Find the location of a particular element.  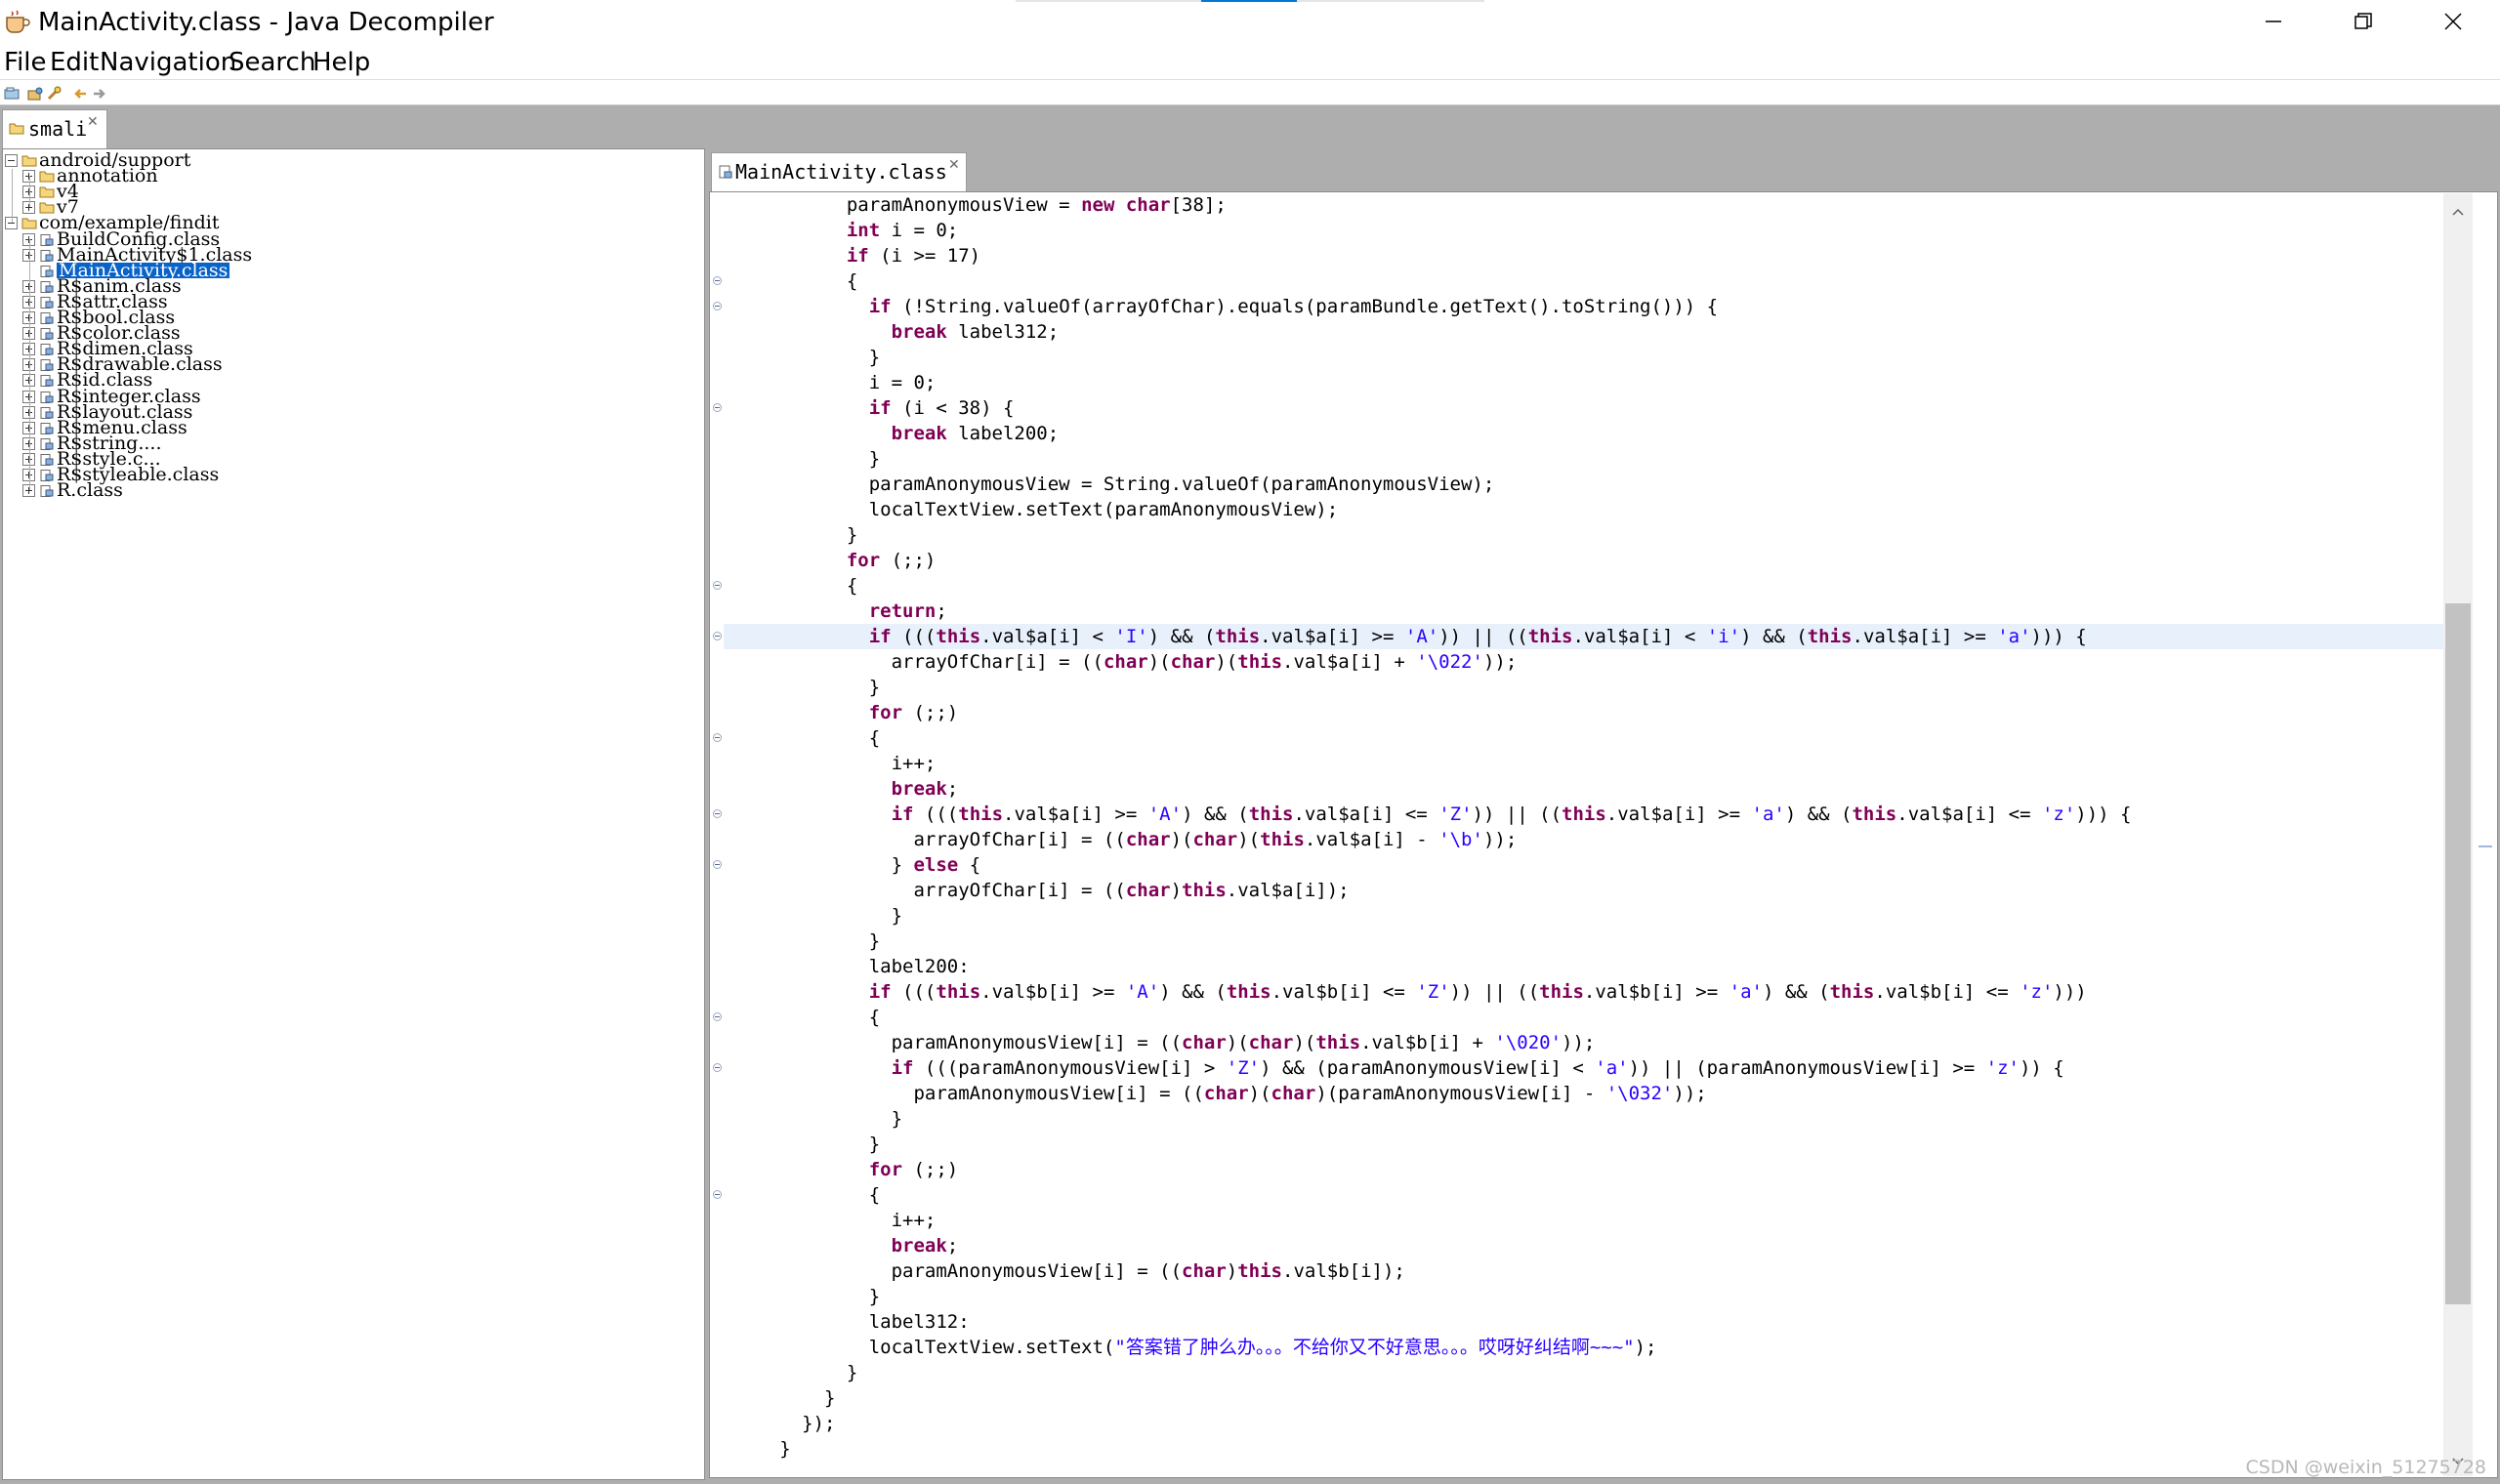

vertical-scrollbar is located at coordinates (2458, 835).